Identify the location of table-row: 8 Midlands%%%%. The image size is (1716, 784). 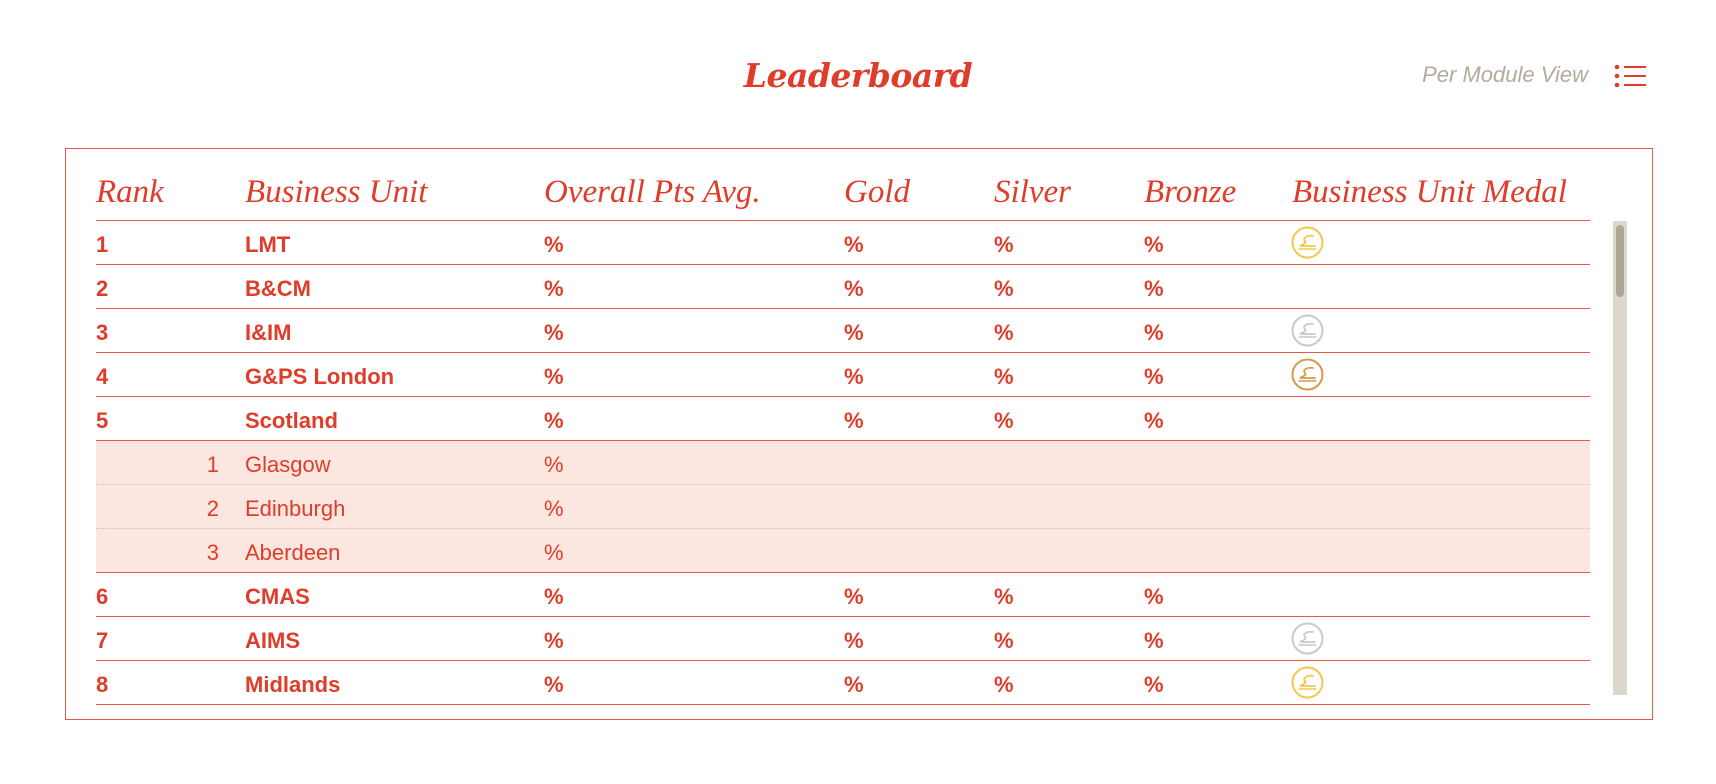
(843, 683).